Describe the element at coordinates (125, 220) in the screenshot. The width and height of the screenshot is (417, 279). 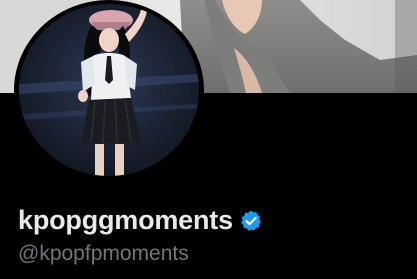
I see `display-name: kpopggmoments` at that location.